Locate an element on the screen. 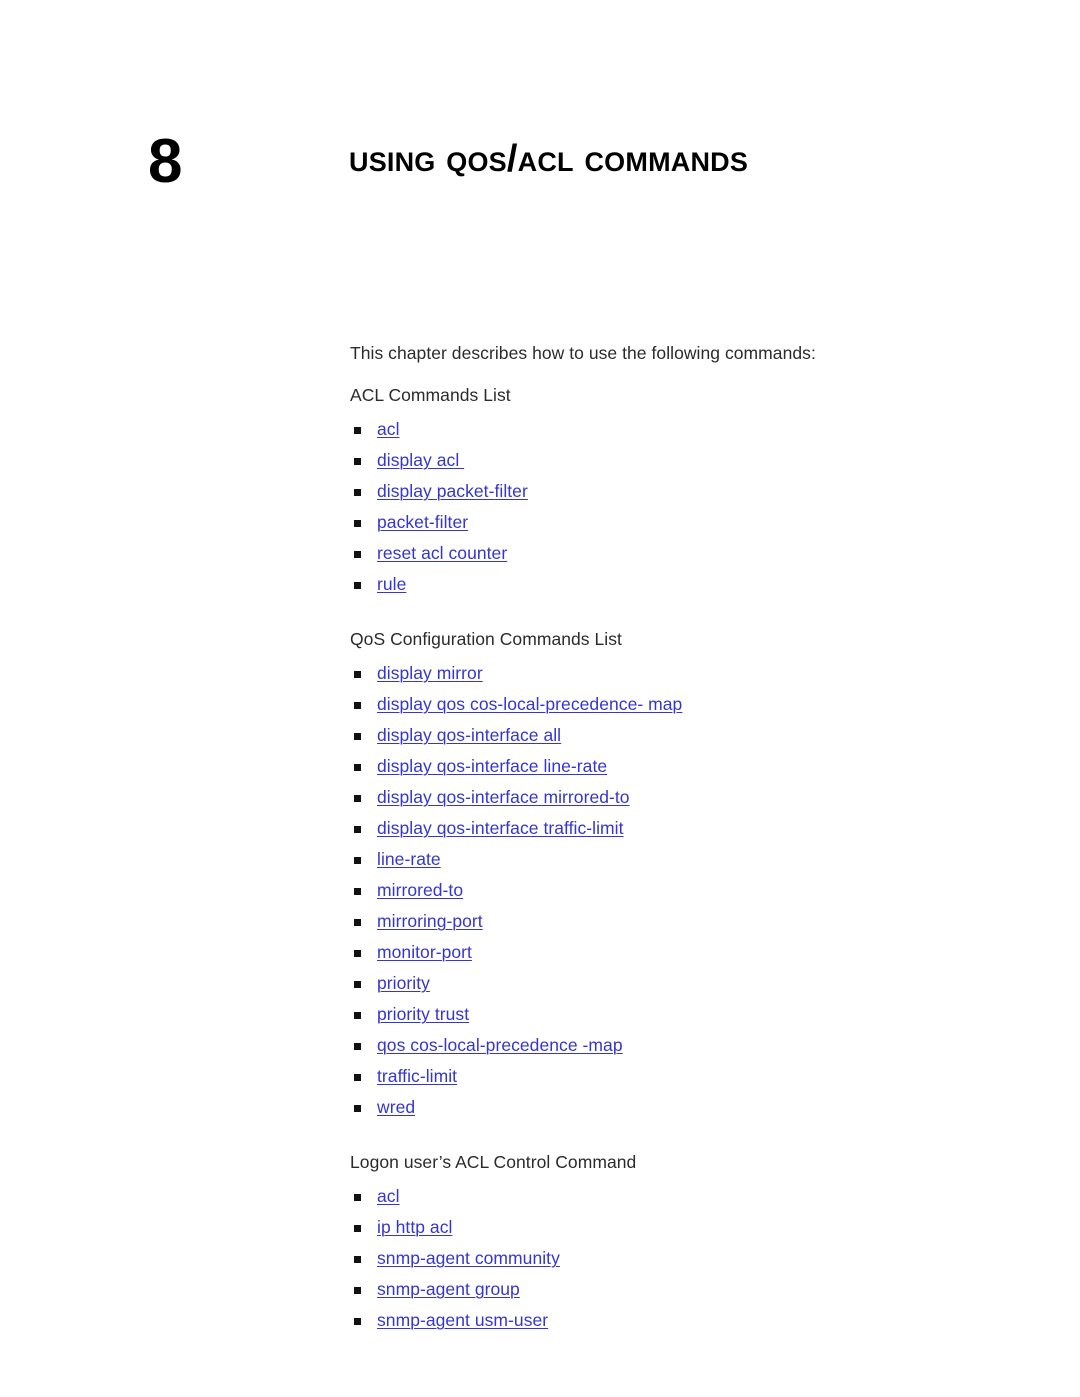 The image size is (1080, 1397). list-item: display qos-interface line-rate is located at coordinates (680, 766).